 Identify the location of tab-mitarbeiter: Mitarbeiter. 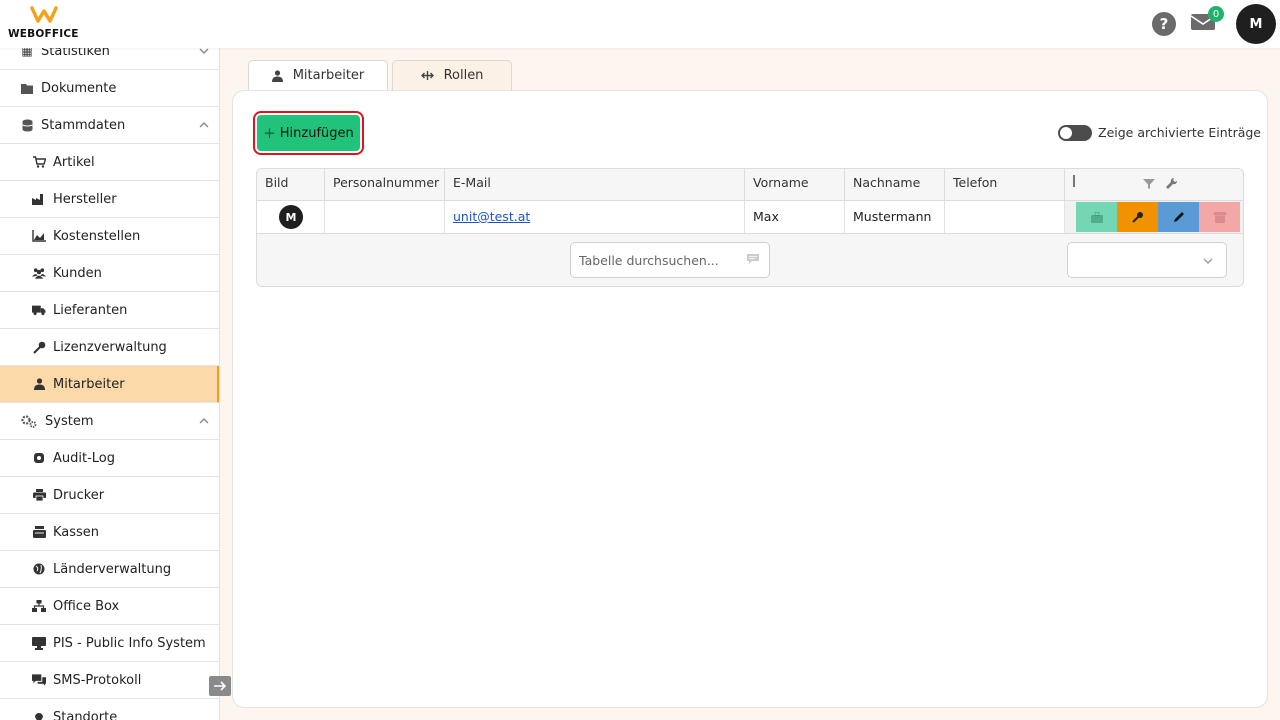
(318, 75).